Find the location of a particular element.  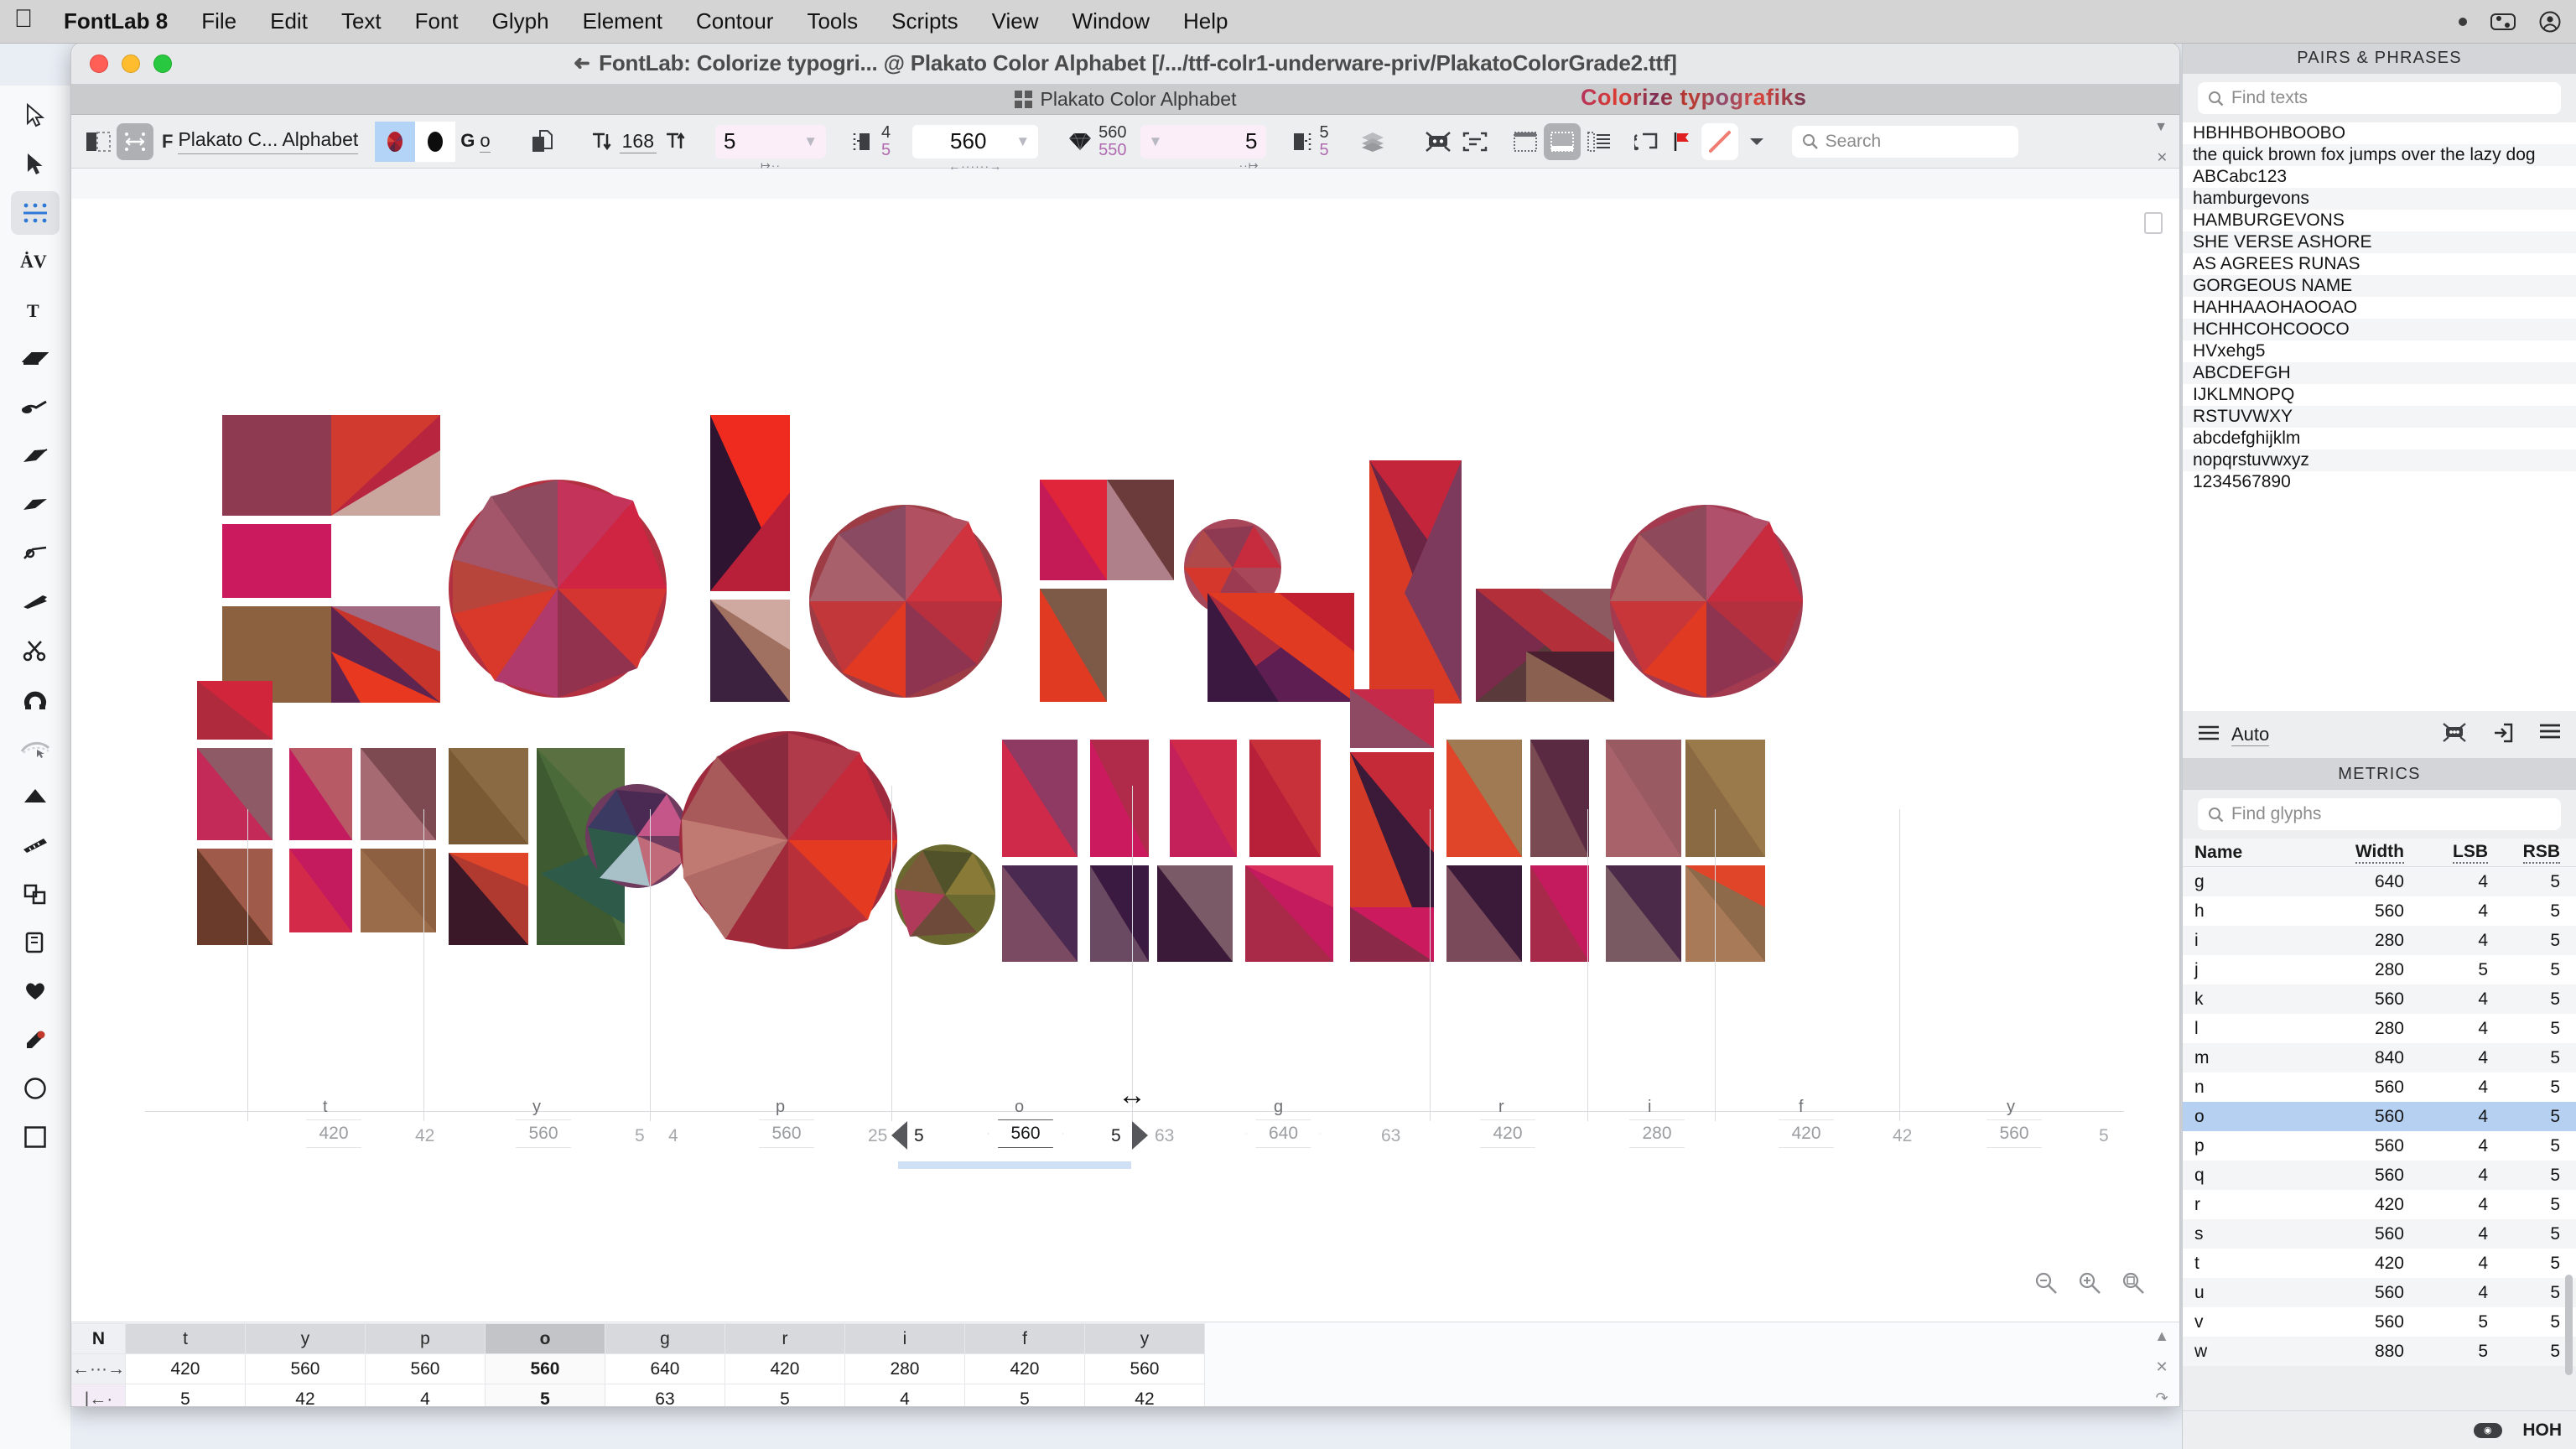

cell-width-o: 560 is located at coordinates (544, 1368).